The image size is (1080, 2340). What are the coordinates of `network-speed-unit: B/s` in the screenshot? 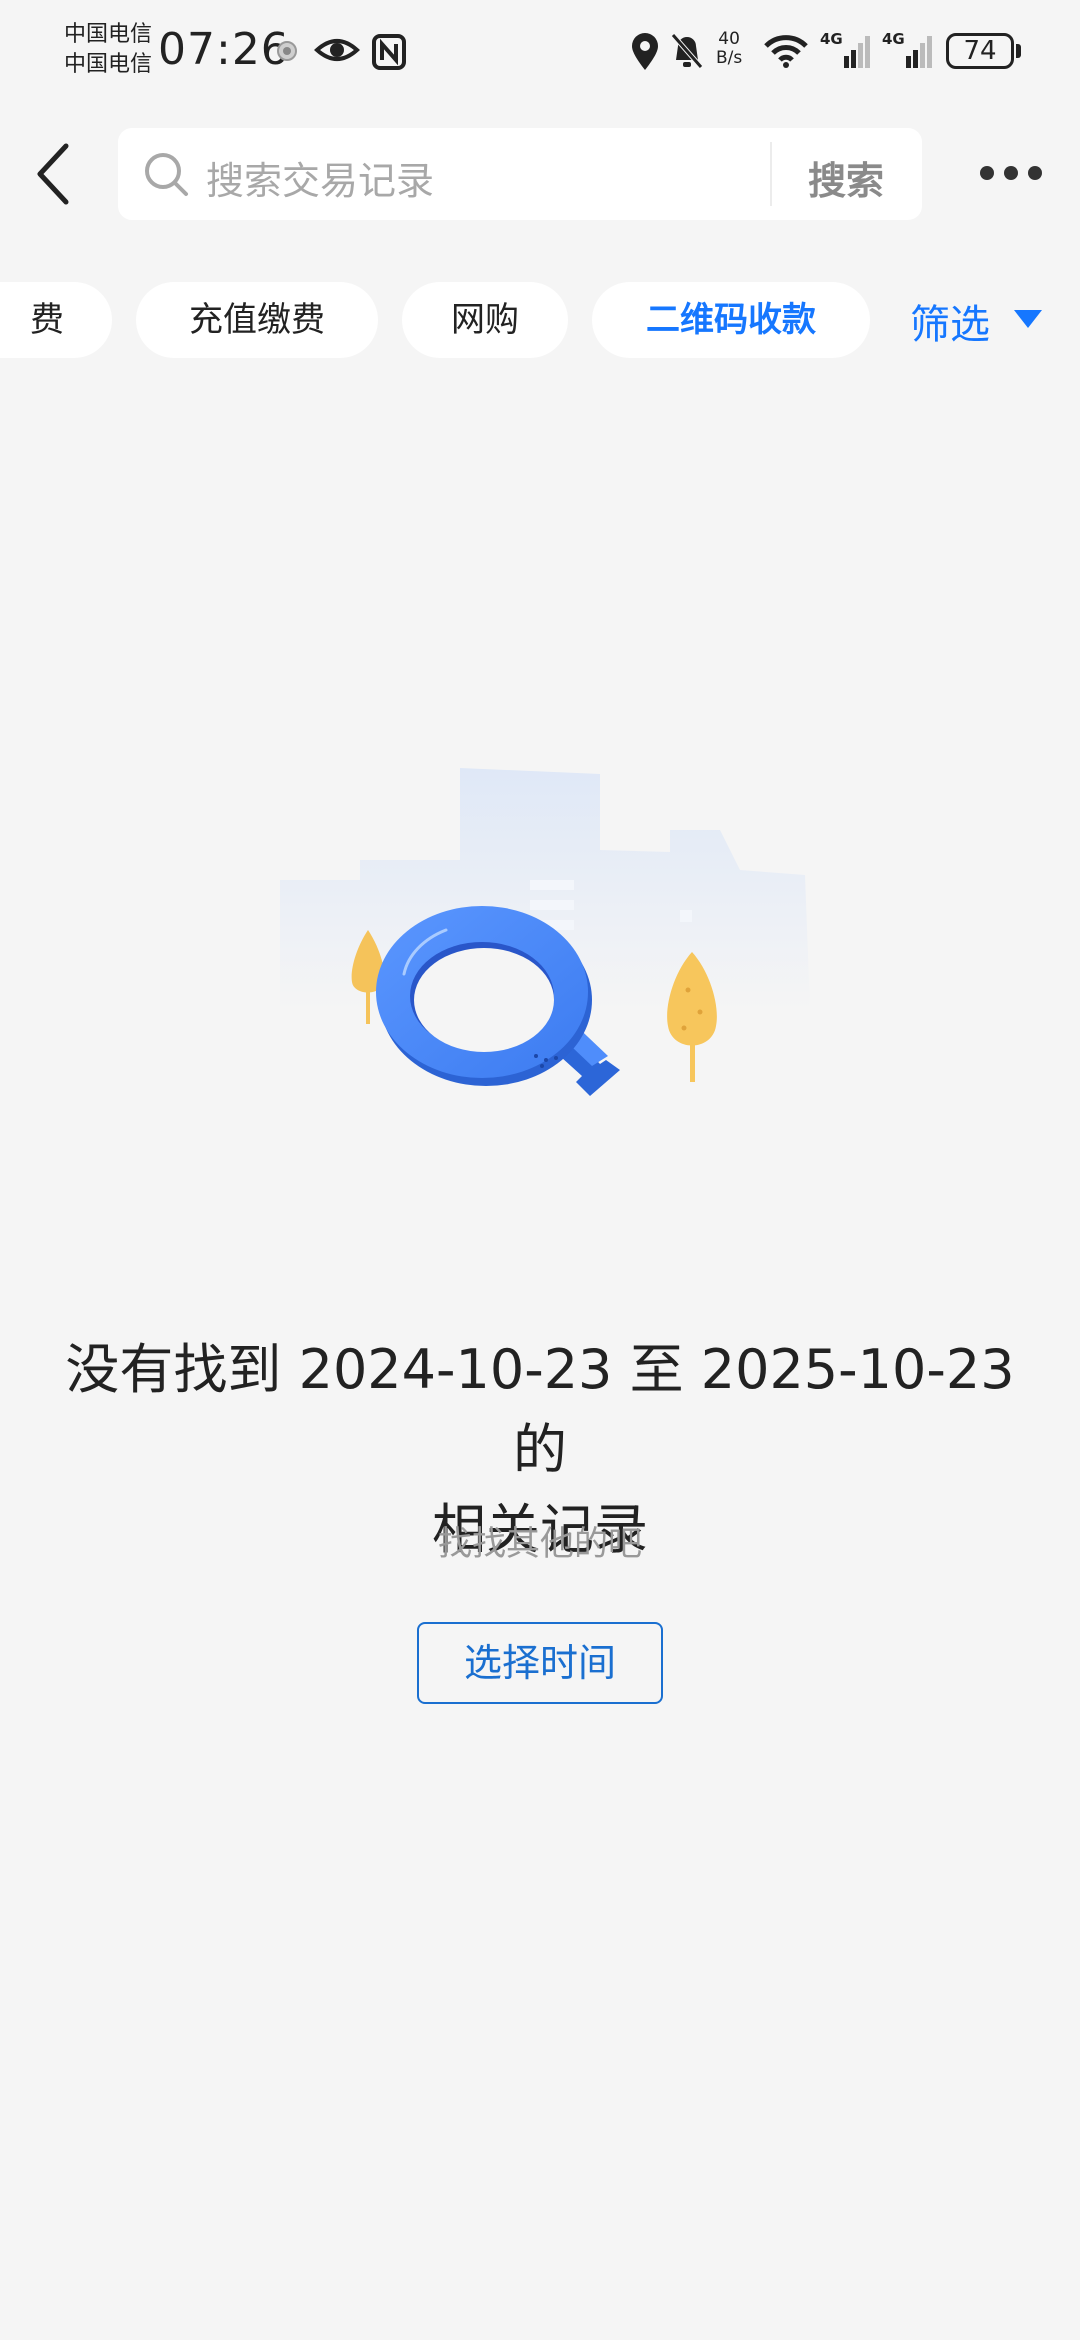 It's located at (729, 58).